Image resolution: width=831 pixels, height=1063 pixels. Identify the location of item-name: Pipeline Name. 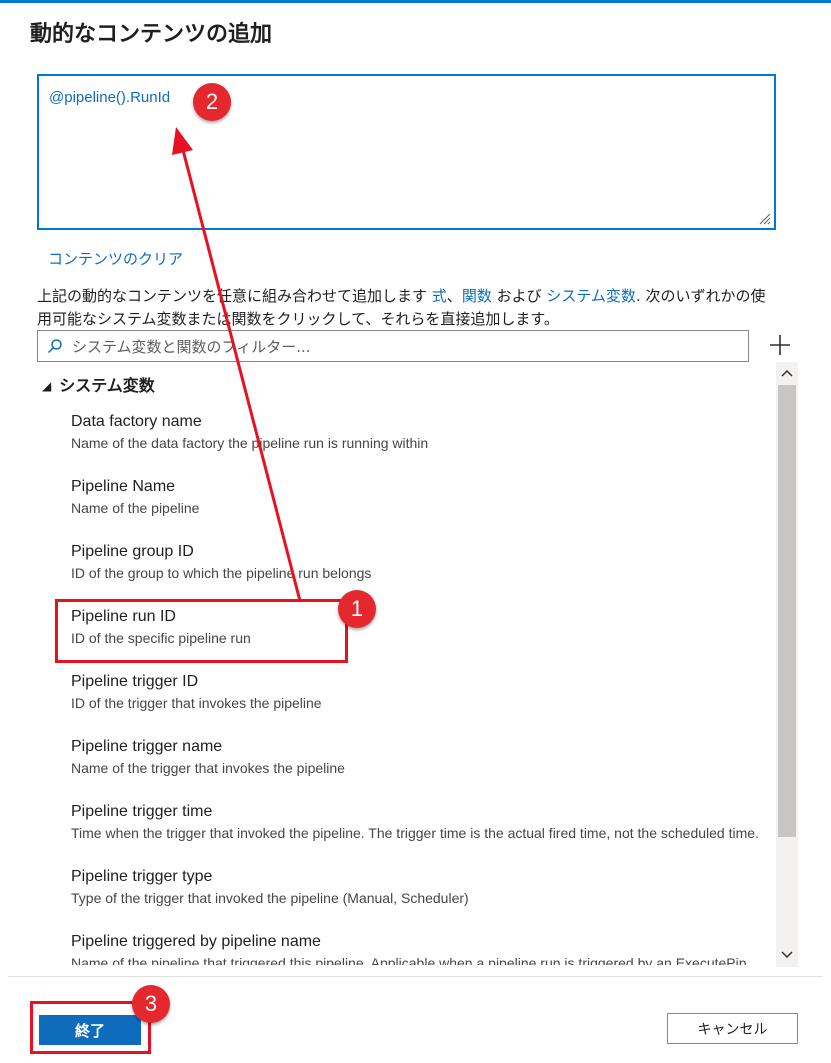
(123, 486).